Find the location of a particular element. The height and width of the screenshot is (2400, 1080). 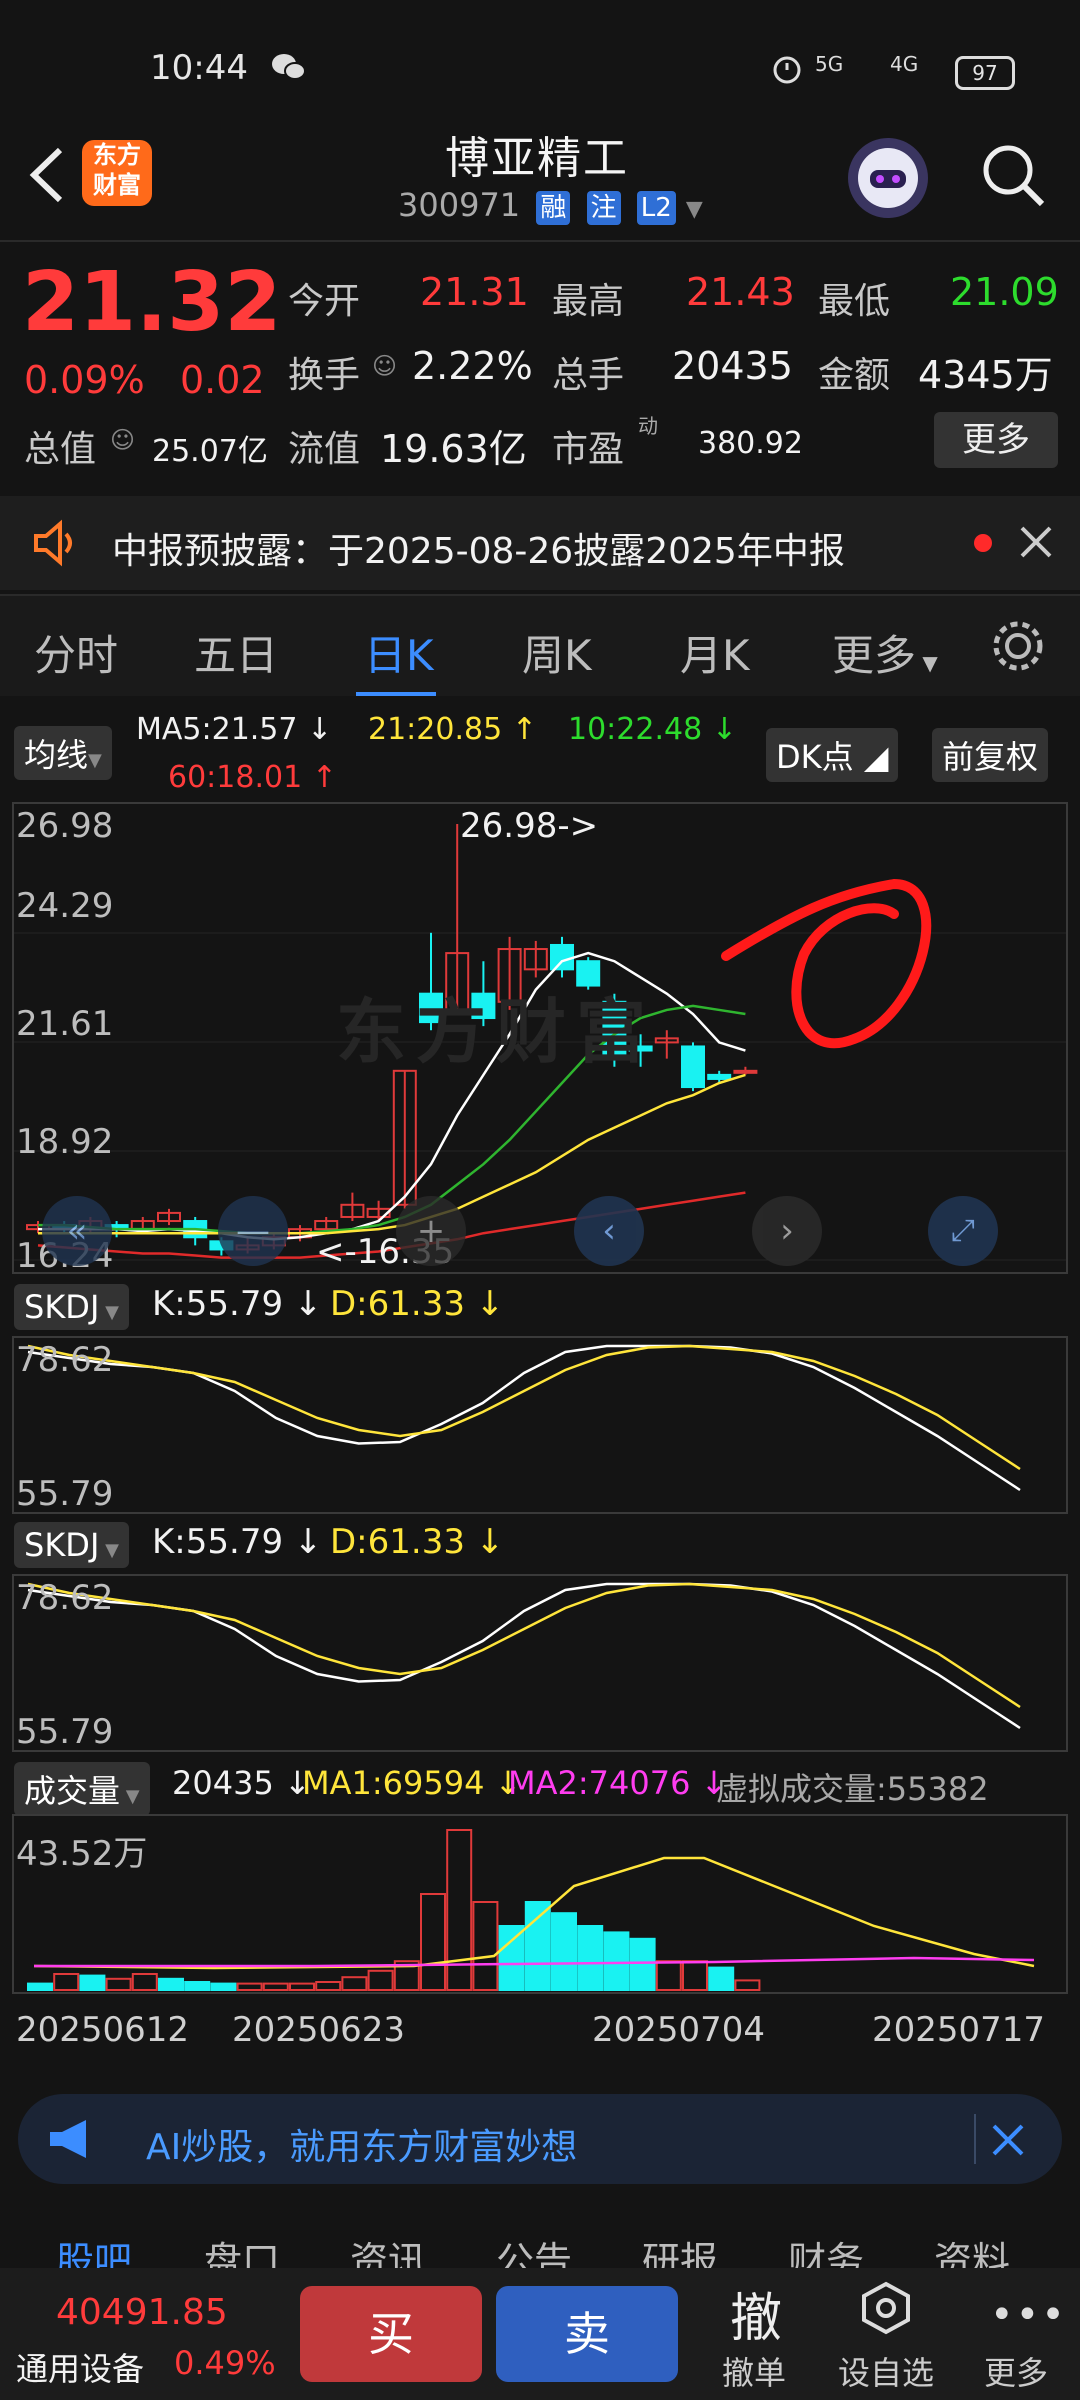

skdj1-bottom: 55.79 is located at coordinates (65, 1494).